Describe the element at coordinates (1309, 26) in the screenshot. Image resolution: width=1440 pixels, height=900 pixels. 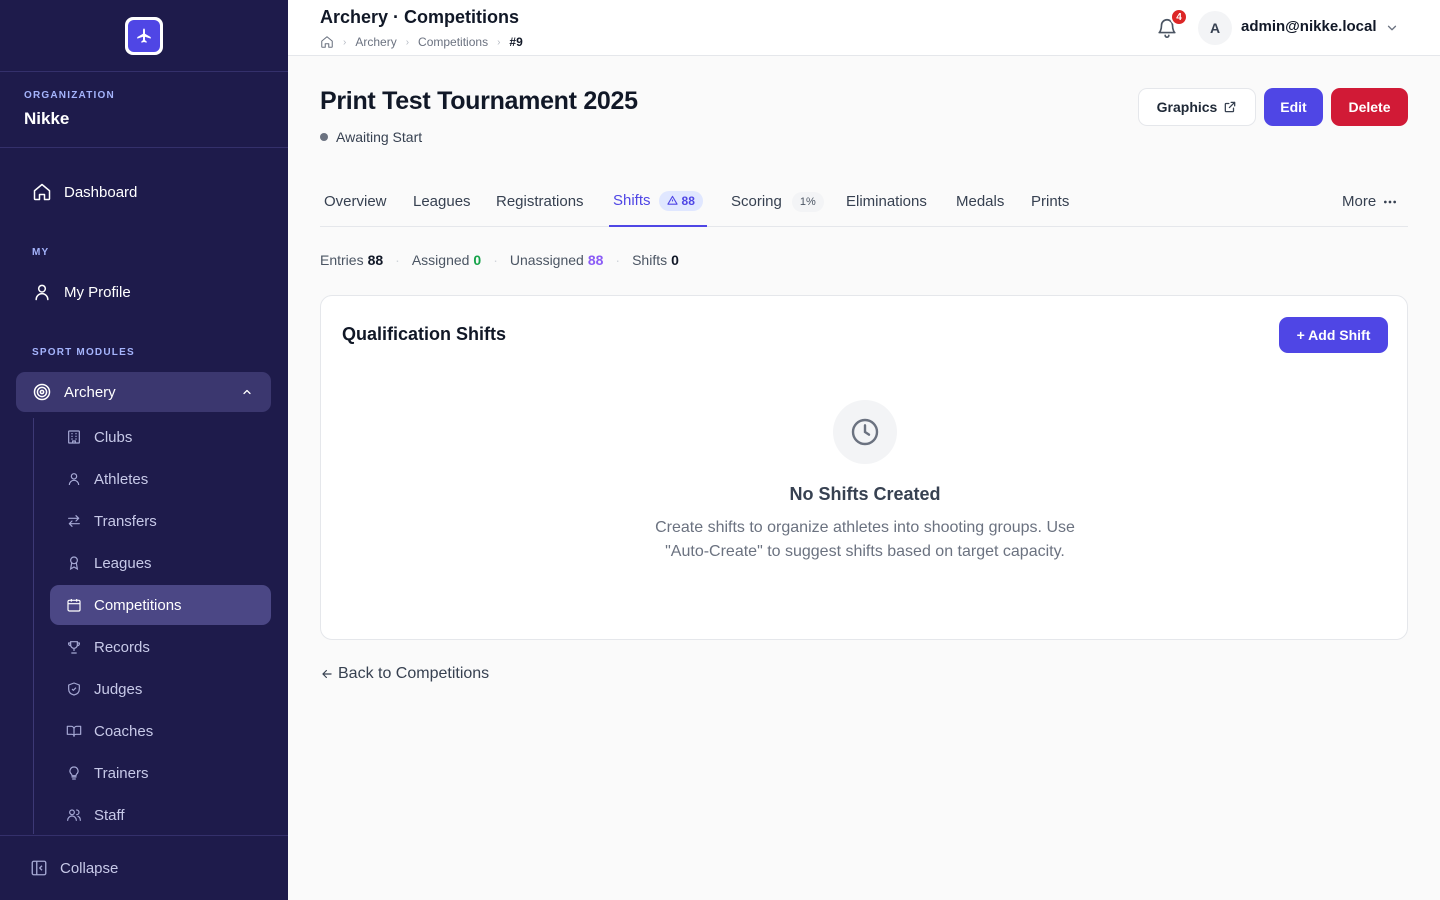
I see `user-email: admin@nikke.local` at that location.